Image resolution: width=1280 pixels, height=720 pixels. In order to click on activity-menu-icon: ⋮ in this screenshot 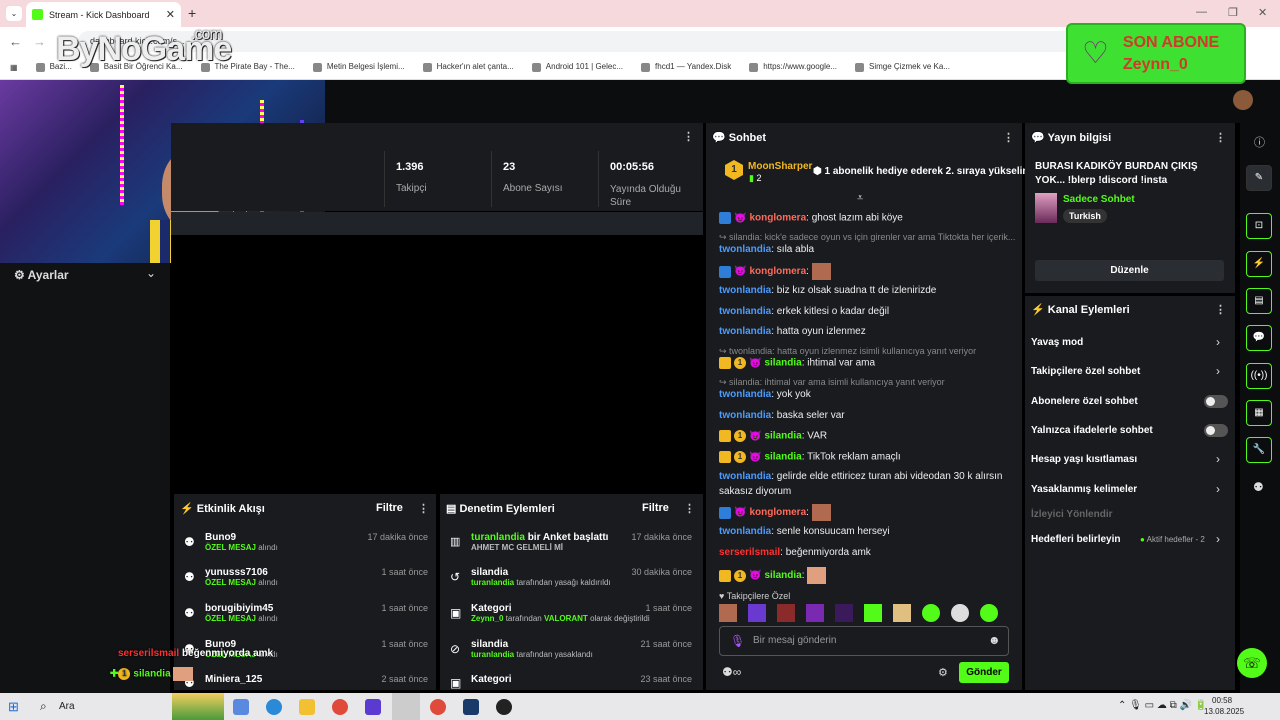, I will do `click(423, 508)`.